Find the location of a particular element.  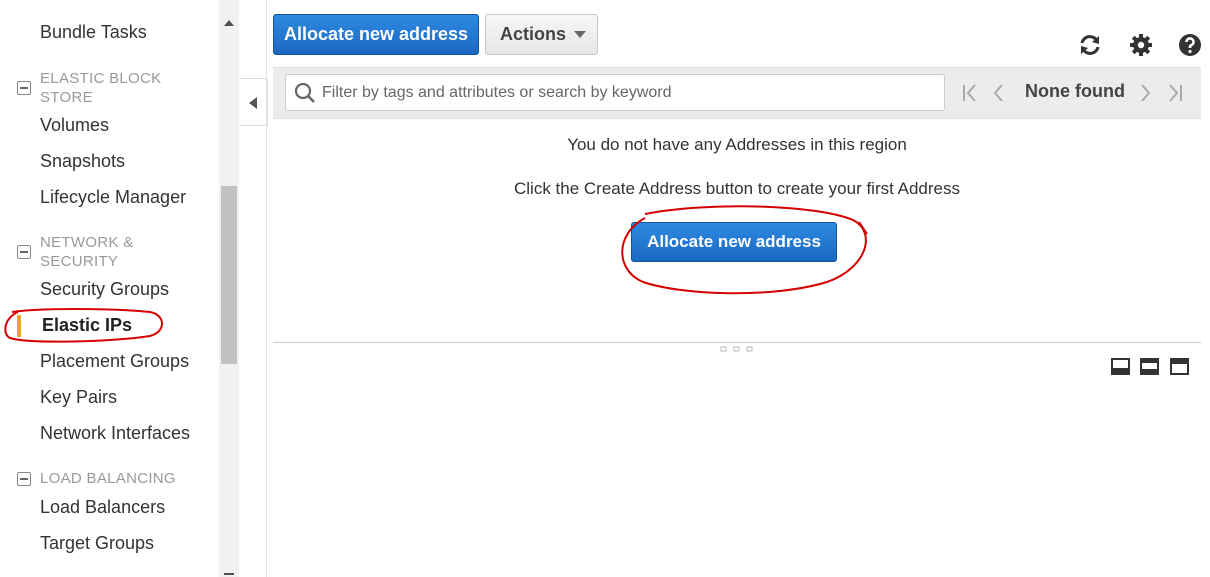

sidebar-item-snapshots: Snapshots is located at coordinates (82, 161).